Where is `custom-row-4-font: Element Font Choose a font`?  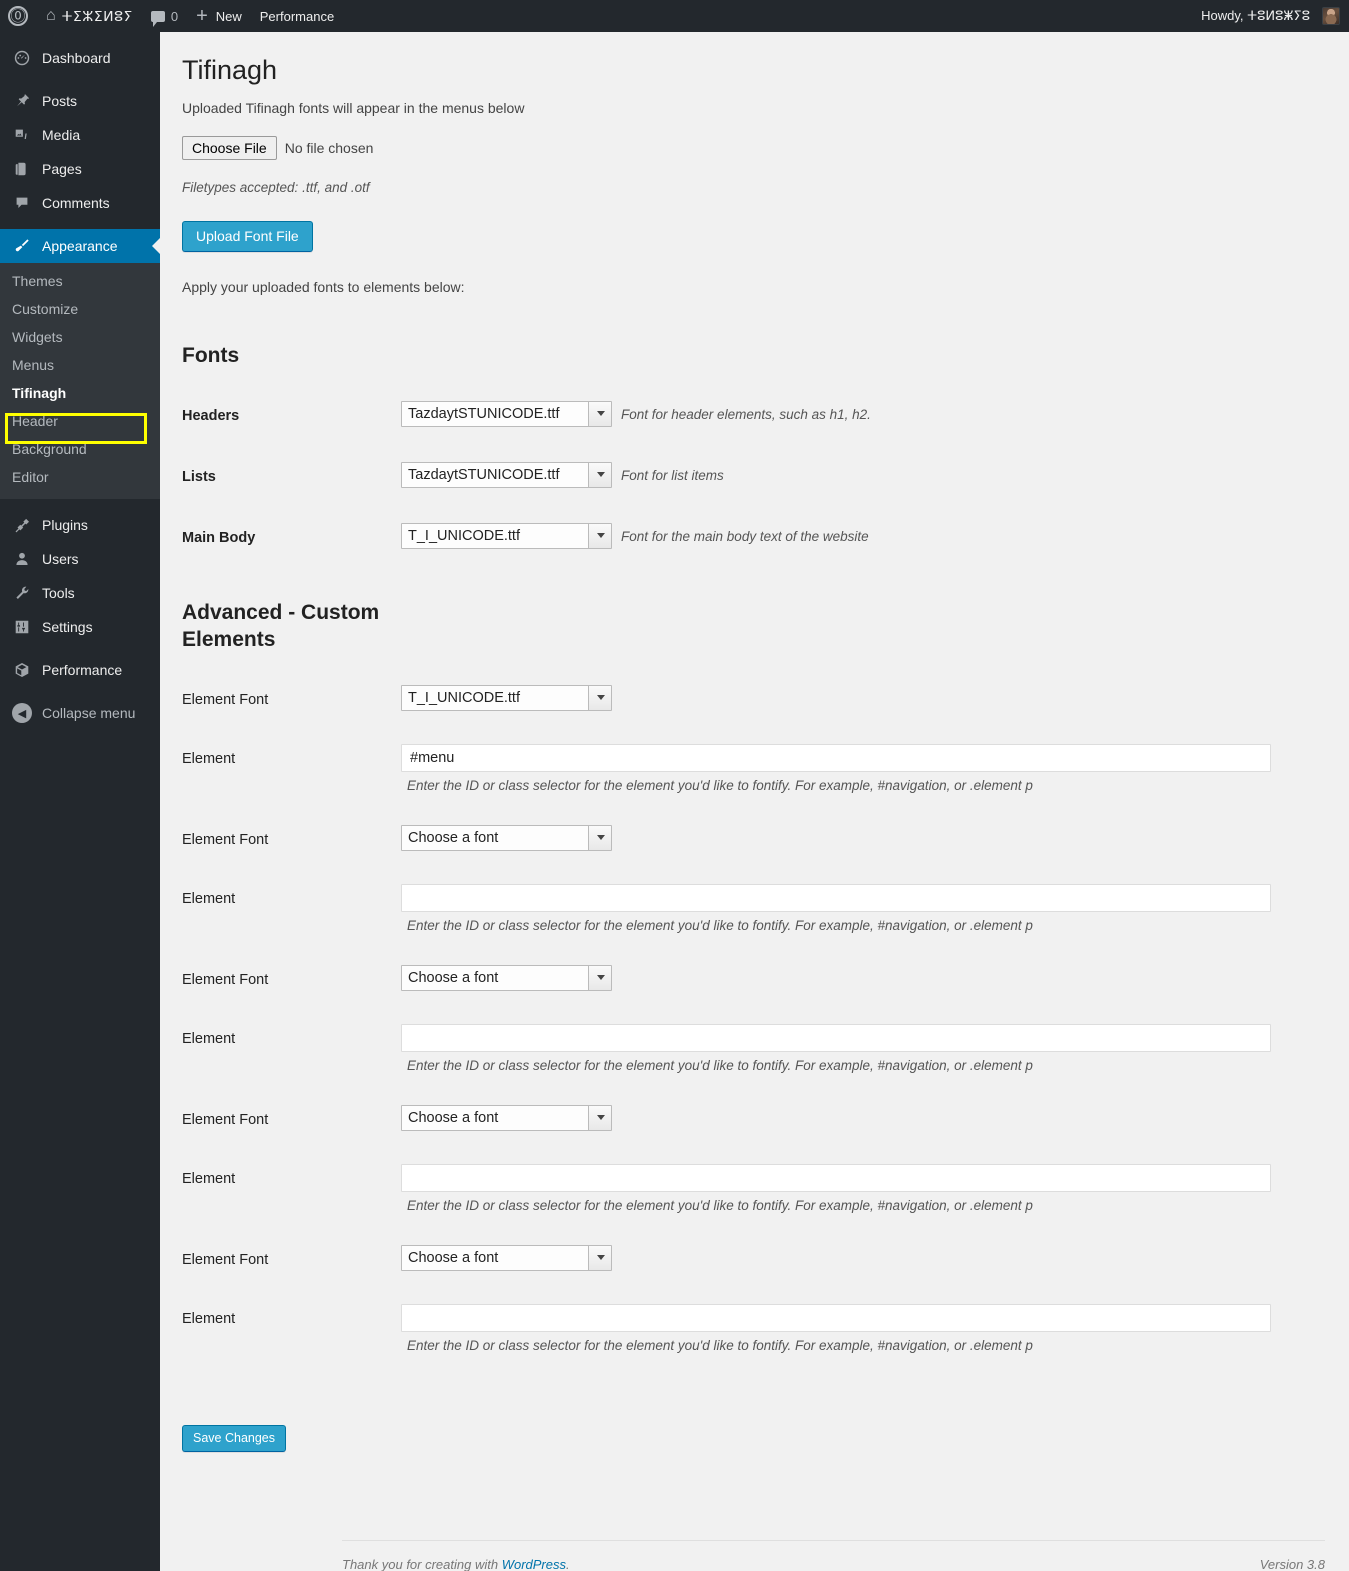
custom-row-4-font: Element Font Choose a font is located at coordinates (755, 1119).